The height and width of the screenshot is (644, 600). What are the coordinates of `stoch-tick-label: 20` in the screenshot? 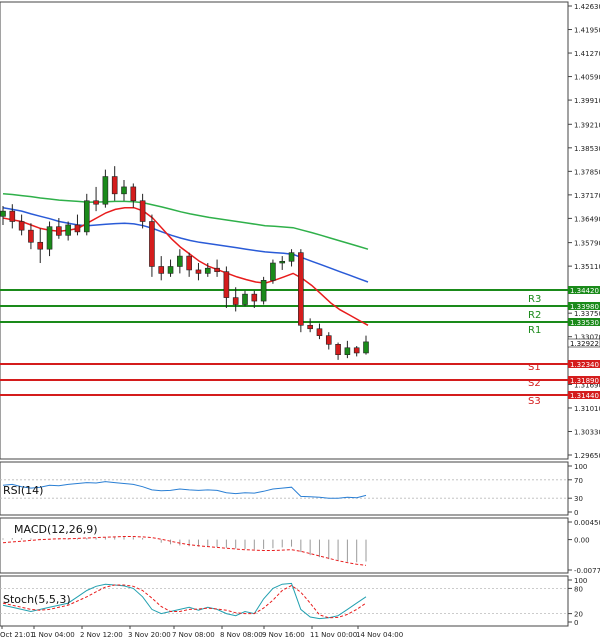 It's located at (578, 615).